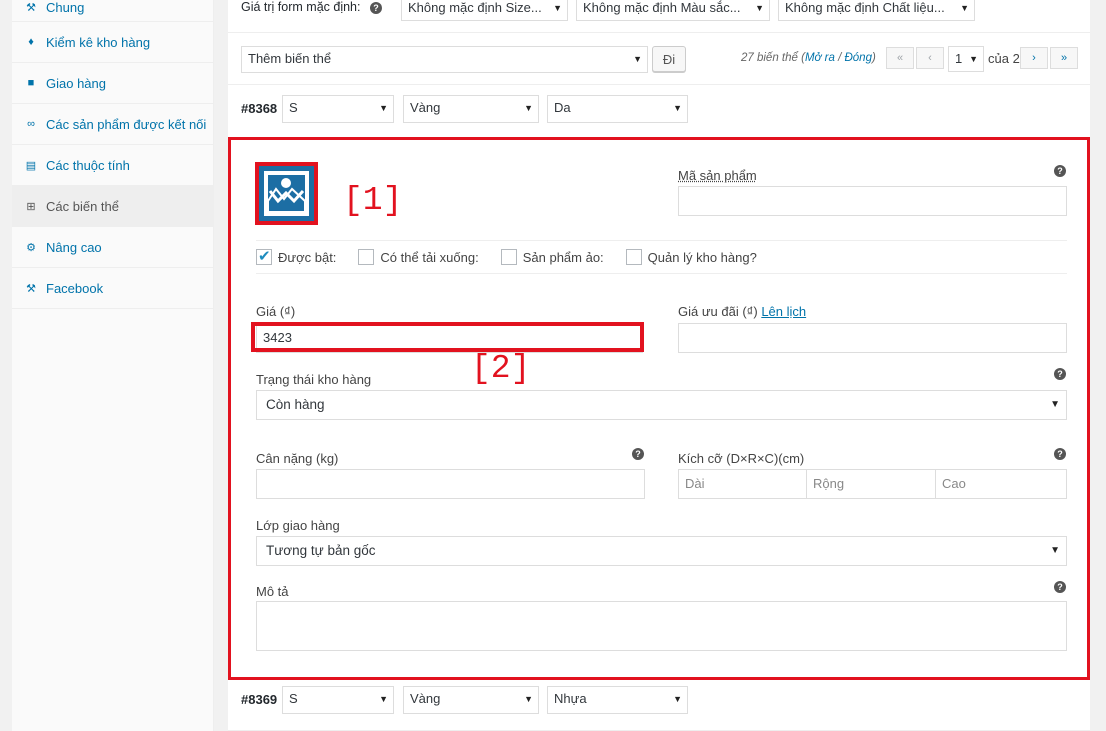  Describe the element at coordinates (31, 42) in the screenshot. I see `tag-icon: ♦` at that location.